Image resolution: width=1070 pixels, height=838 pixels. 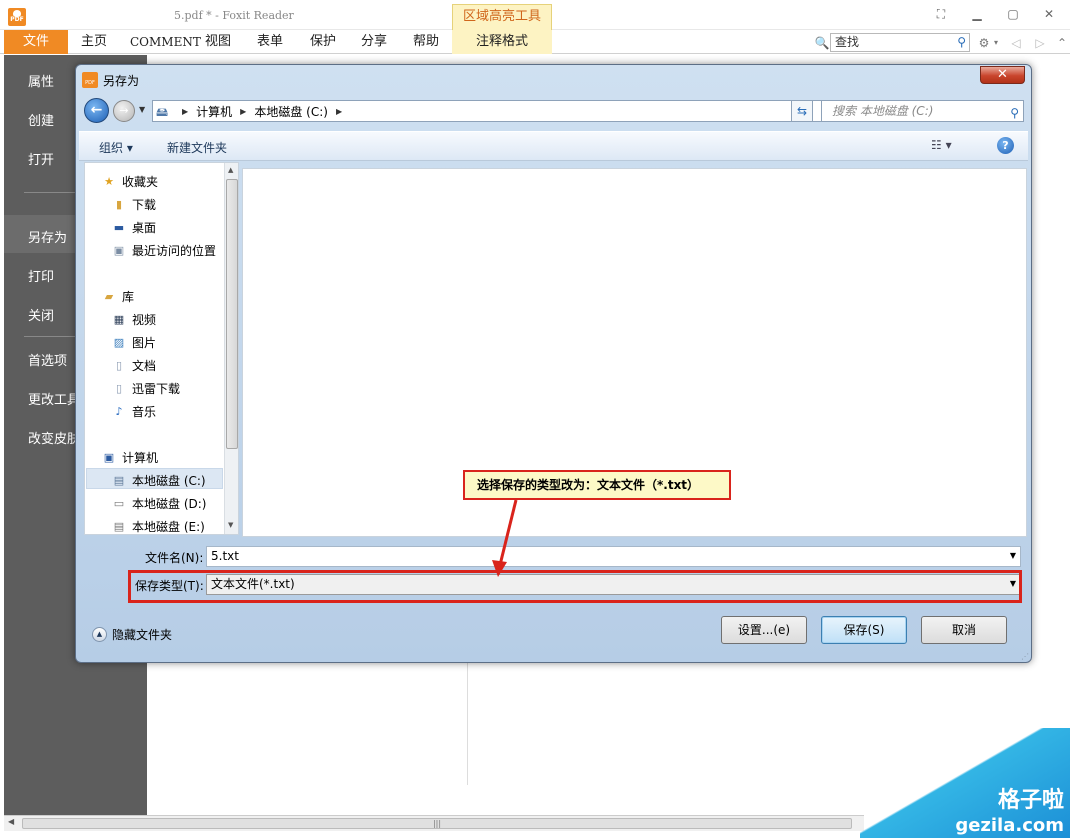 I want to click on annotation-callout: 选择保存的类型改为：文本文件（*.txt）, so click(x=597, y=485).